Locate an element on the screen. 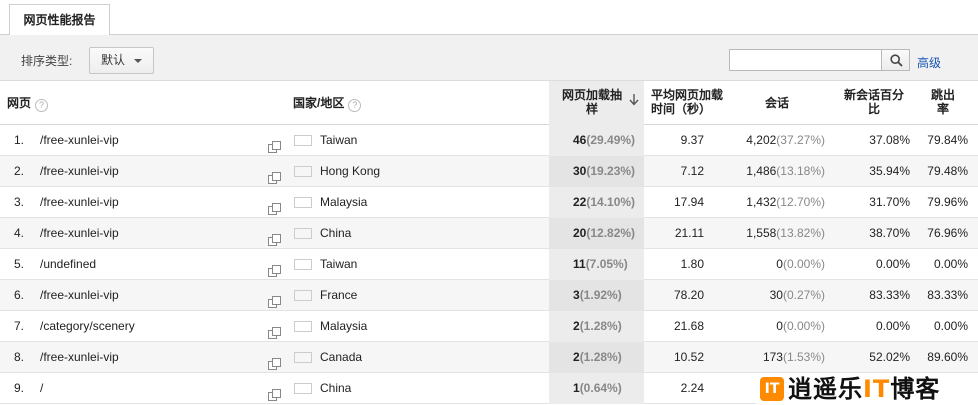  country-link: France is located at coordinates (420, 295).